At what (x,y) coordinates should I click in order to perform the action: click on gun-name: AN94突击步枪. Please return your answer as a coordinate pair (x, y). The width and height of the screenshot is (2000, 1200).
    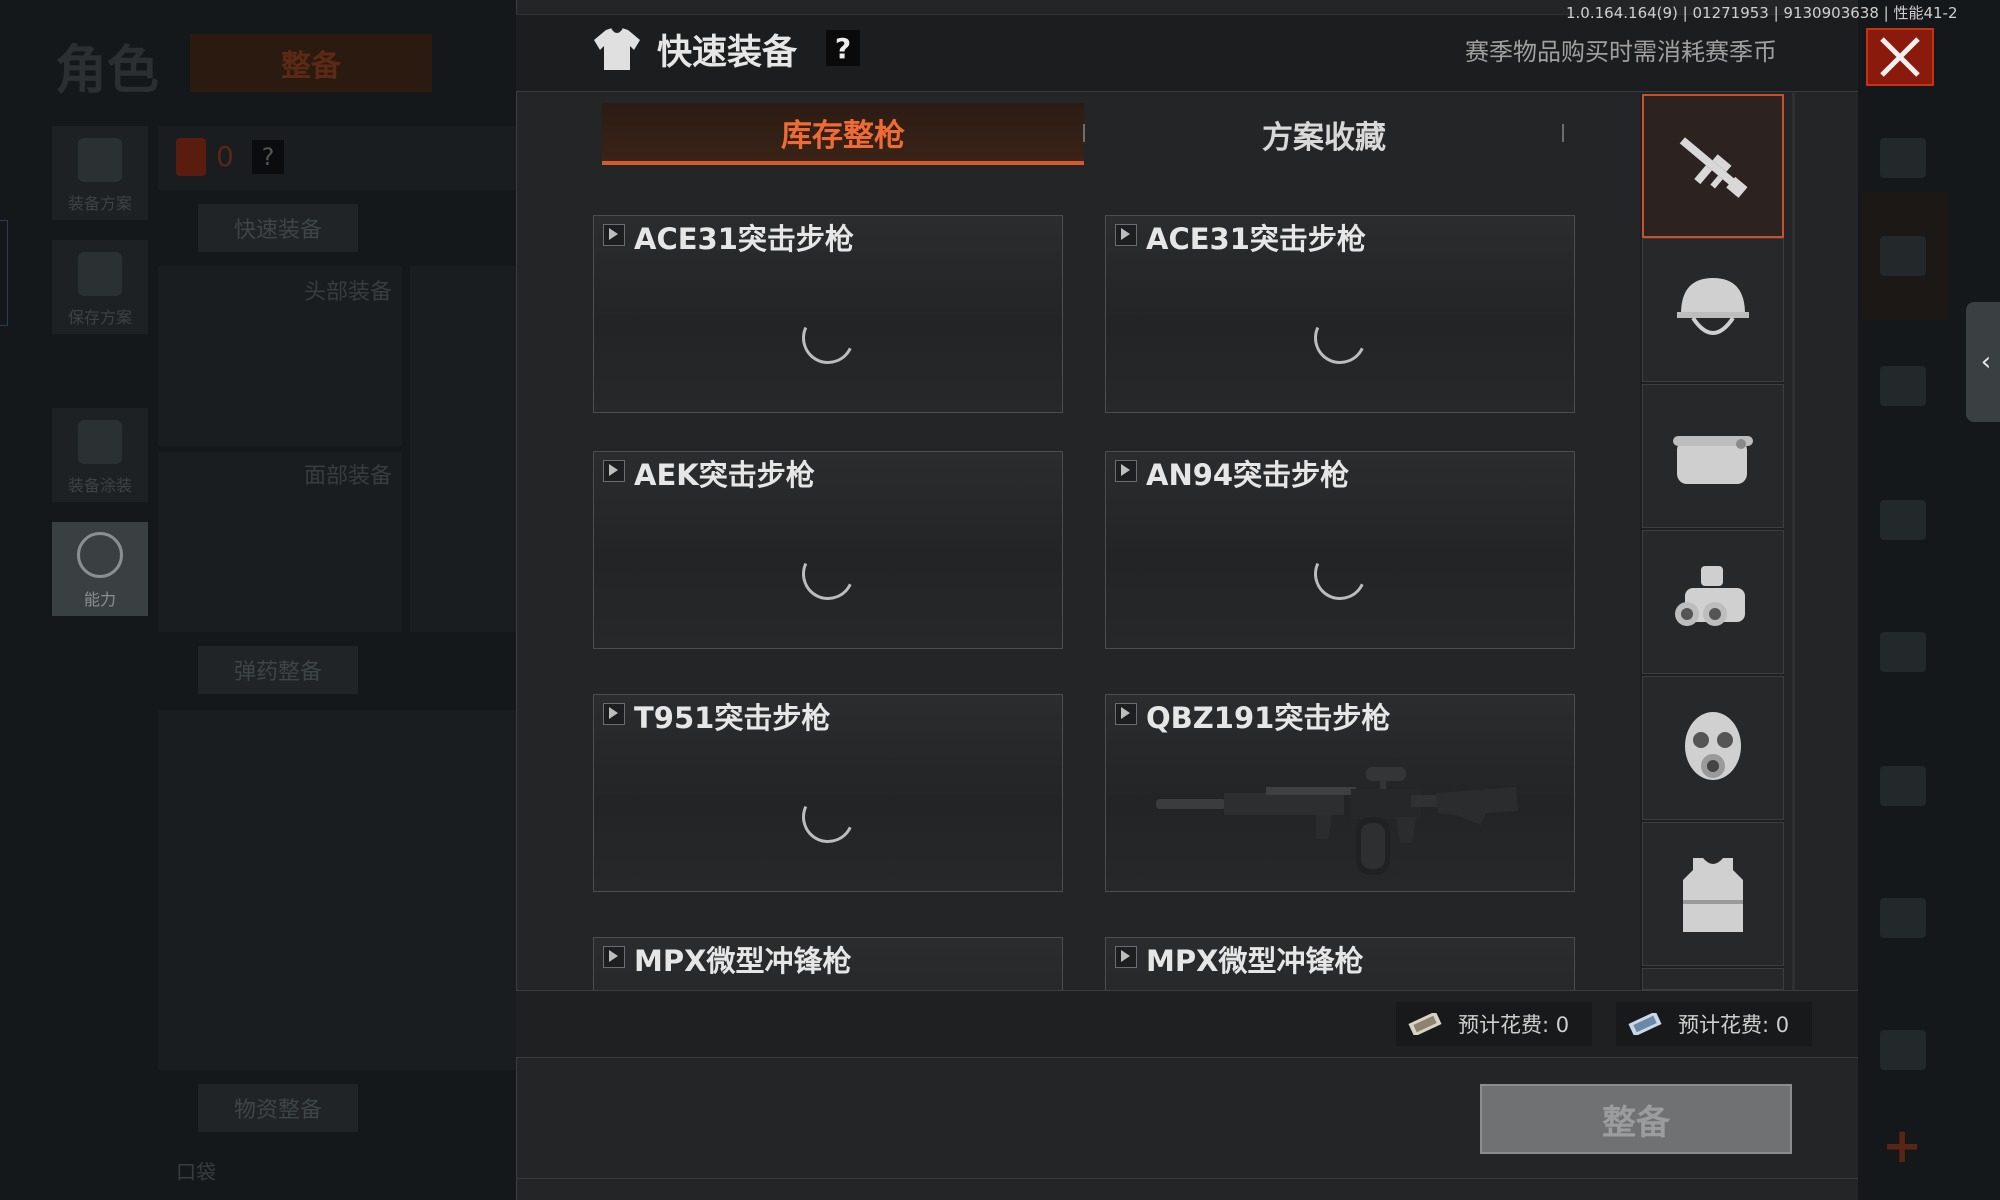
    Looking at the image, I should click on (1248, 475).